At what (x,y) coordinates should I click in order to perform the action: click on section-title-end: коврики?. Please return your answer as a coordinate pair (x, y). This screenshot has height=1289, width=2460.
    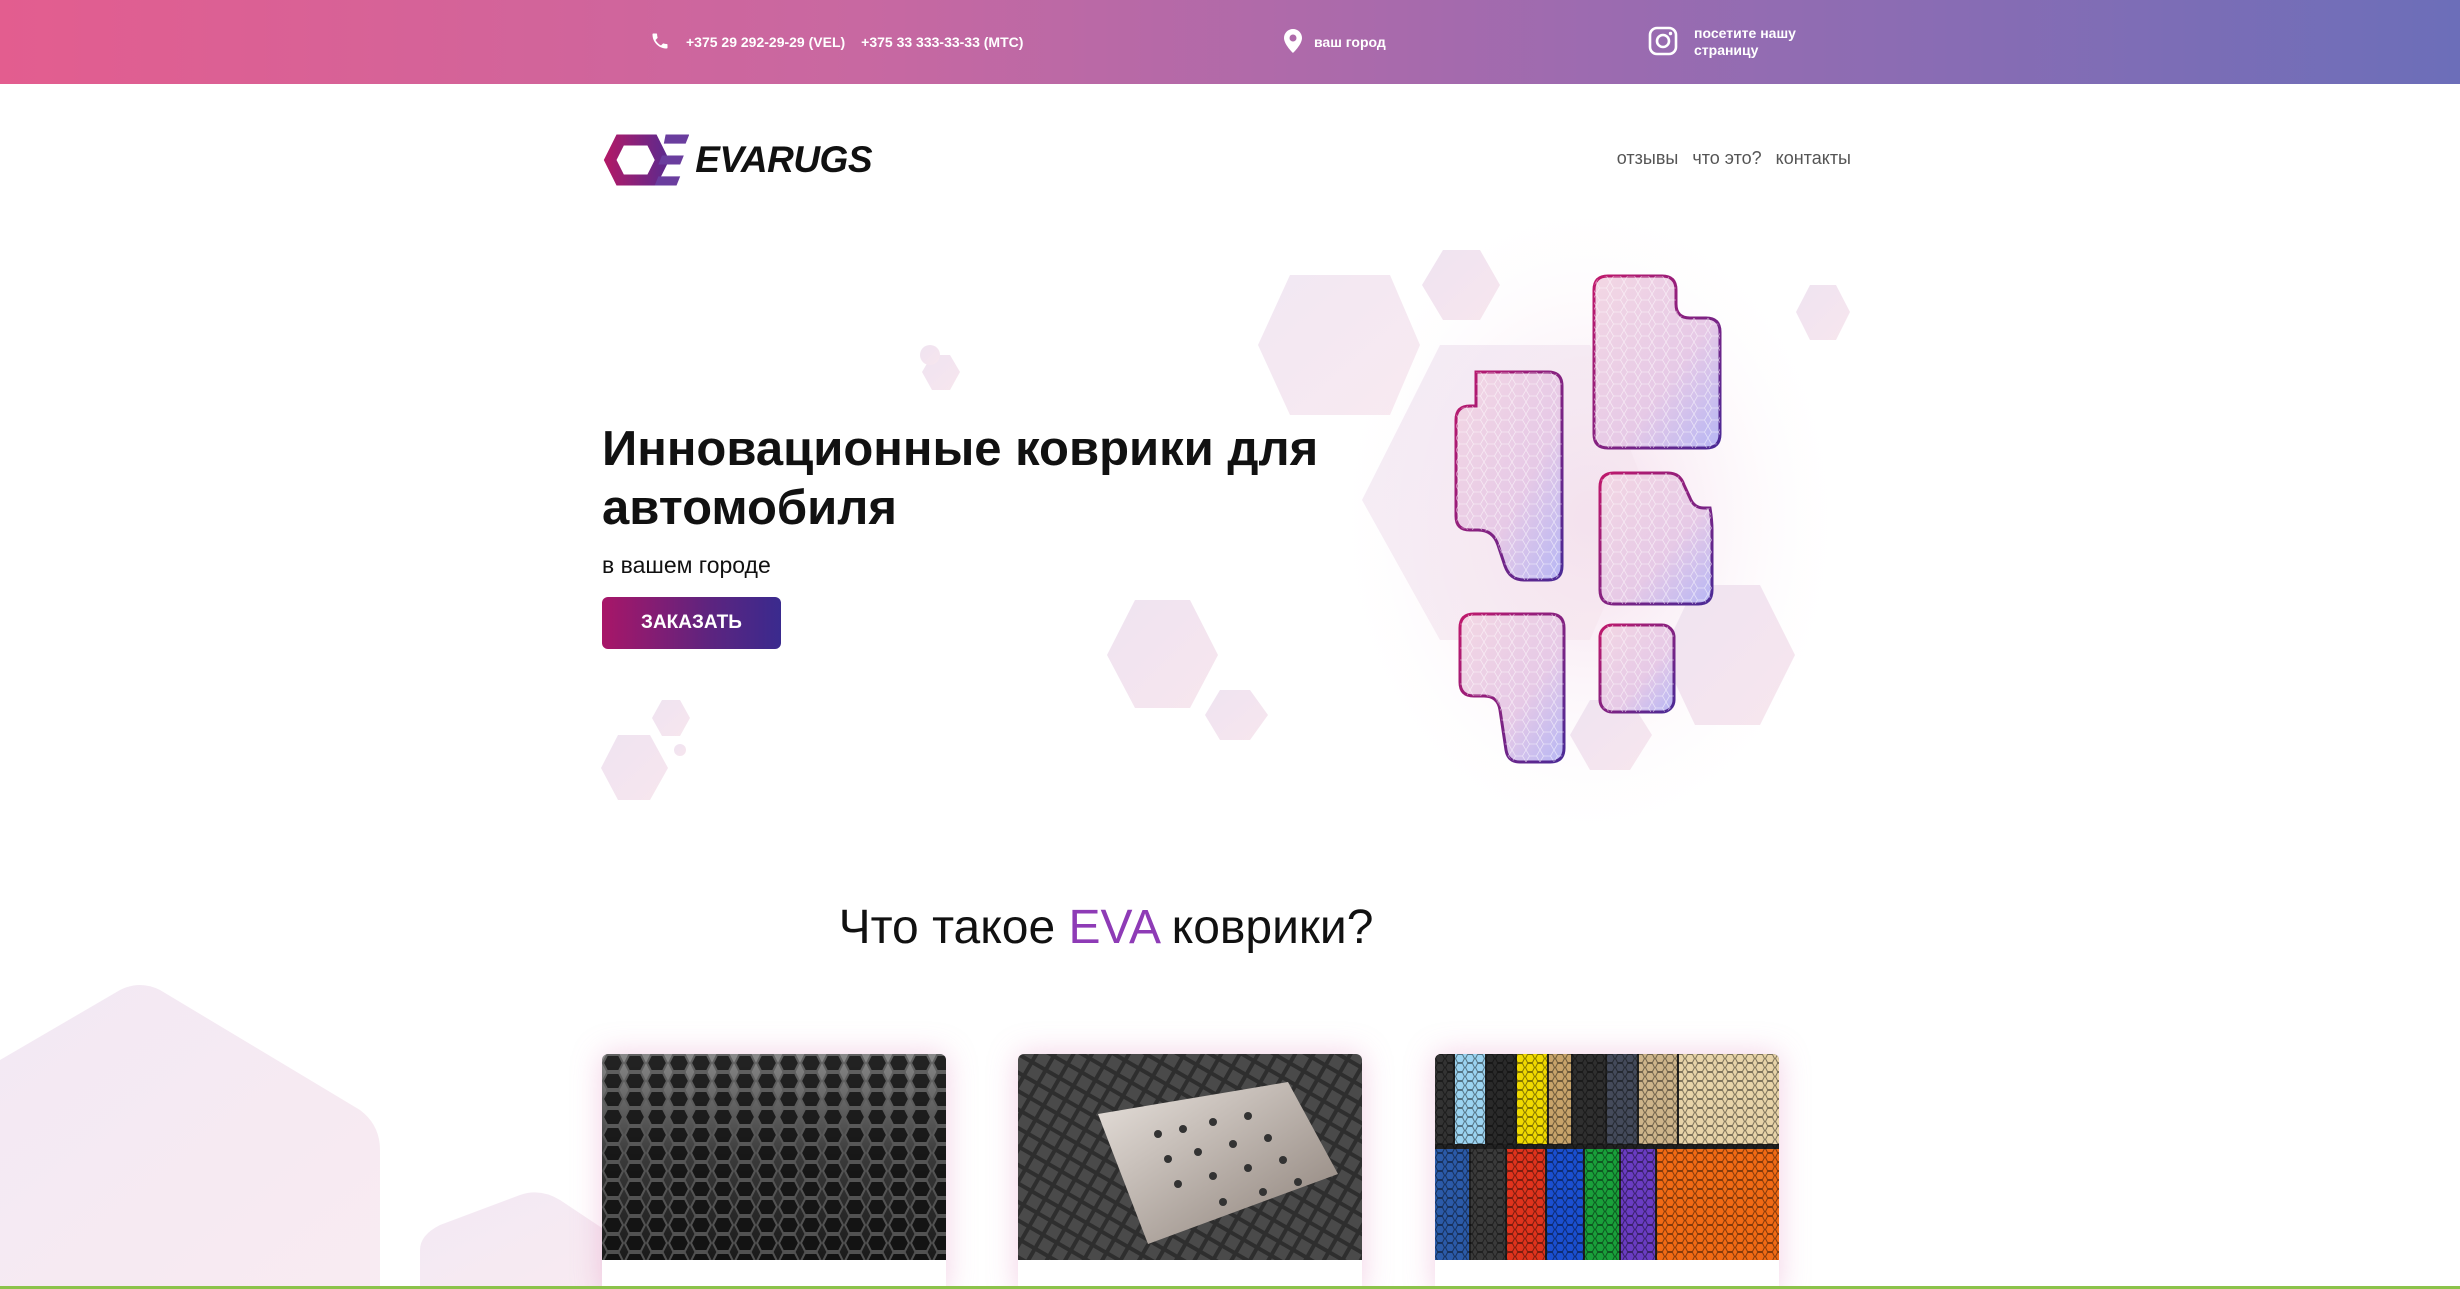
    Looking at the image, I should click on (1266, 927).